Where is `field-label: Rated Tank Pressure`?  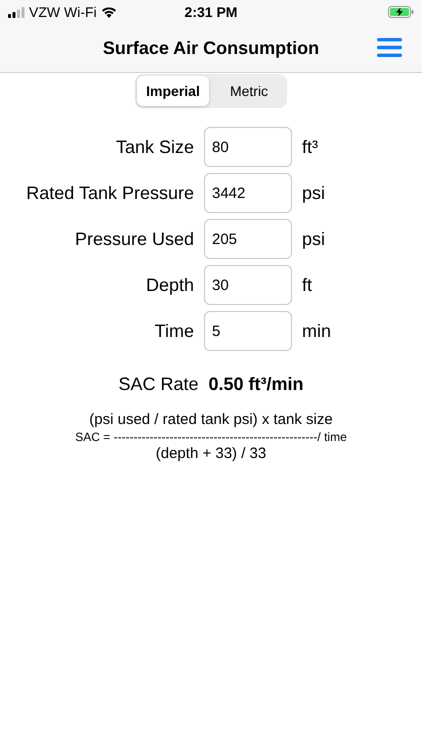 field-label: Rated Tank Pressure is located at coordinates (109, 193).